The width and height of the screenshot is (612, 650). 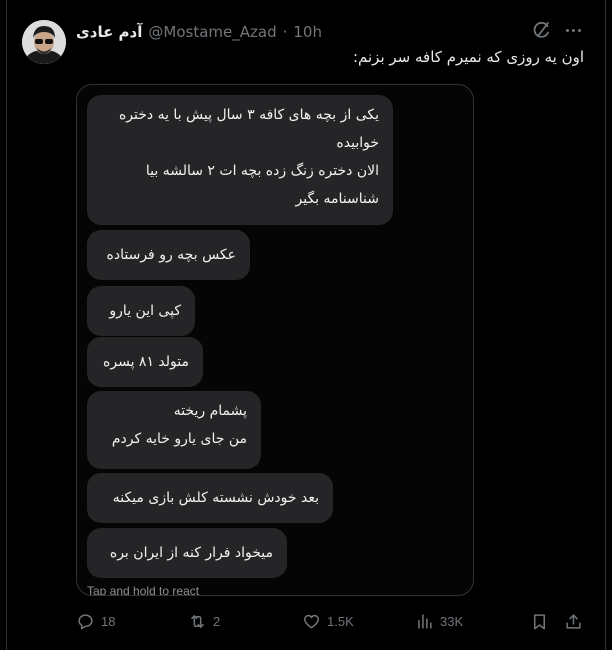 I want to click on tweet-actions-bar: 18 2 1.5K 33K, so click(x=306, y=622).